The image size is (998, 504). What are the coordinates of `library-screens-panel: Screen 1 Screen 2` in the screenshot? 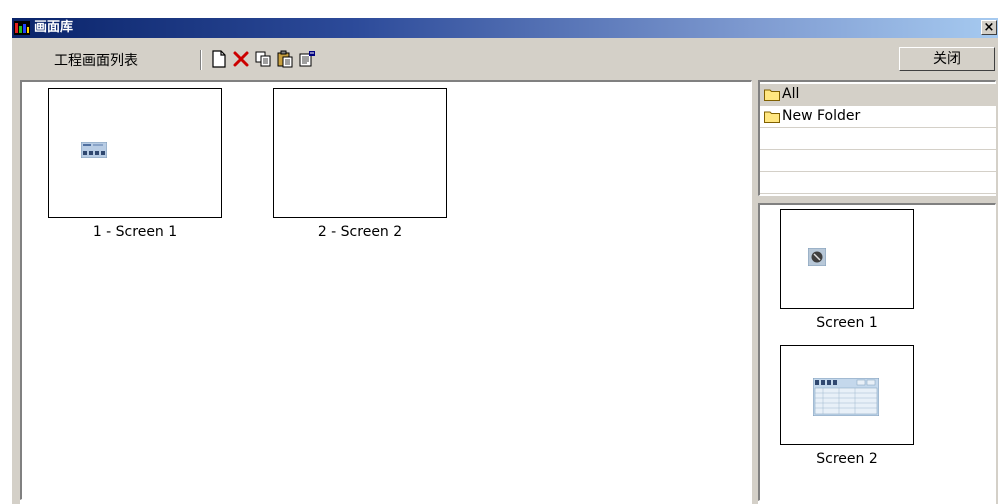 It's located at (877, 352).